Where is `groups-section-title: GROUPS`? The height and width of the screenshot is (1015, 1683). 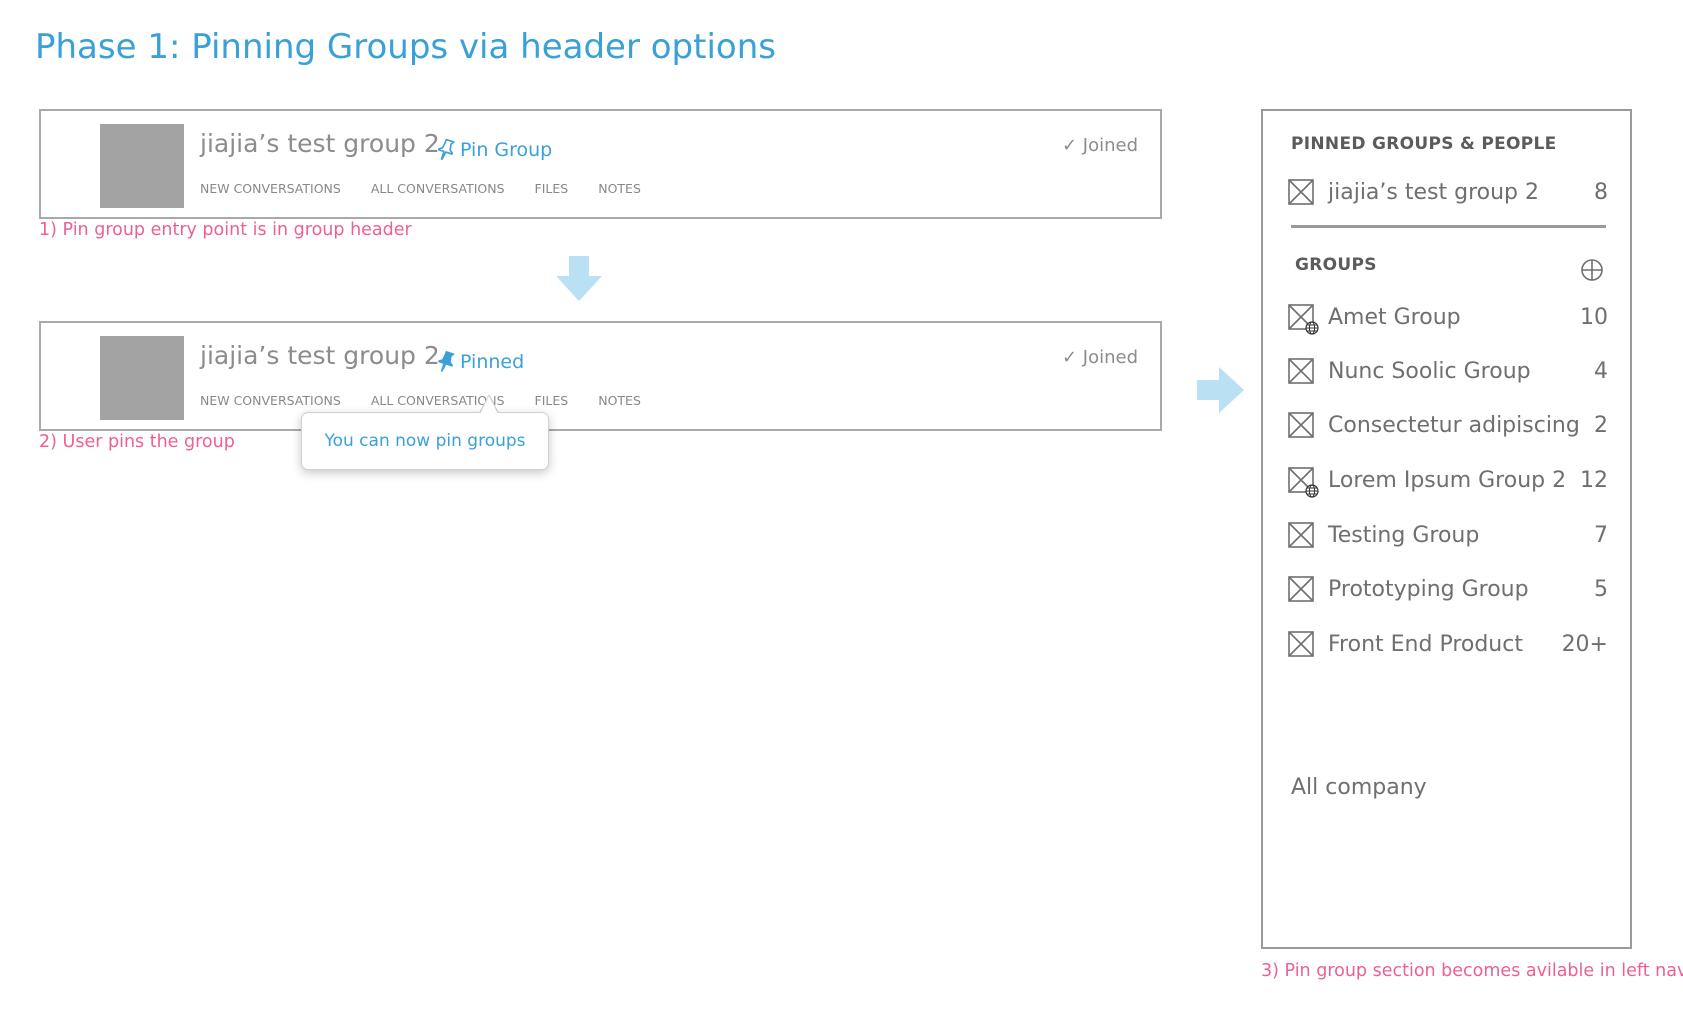 groups-section-title: GROUPS is located at coordinates (1336, 265).